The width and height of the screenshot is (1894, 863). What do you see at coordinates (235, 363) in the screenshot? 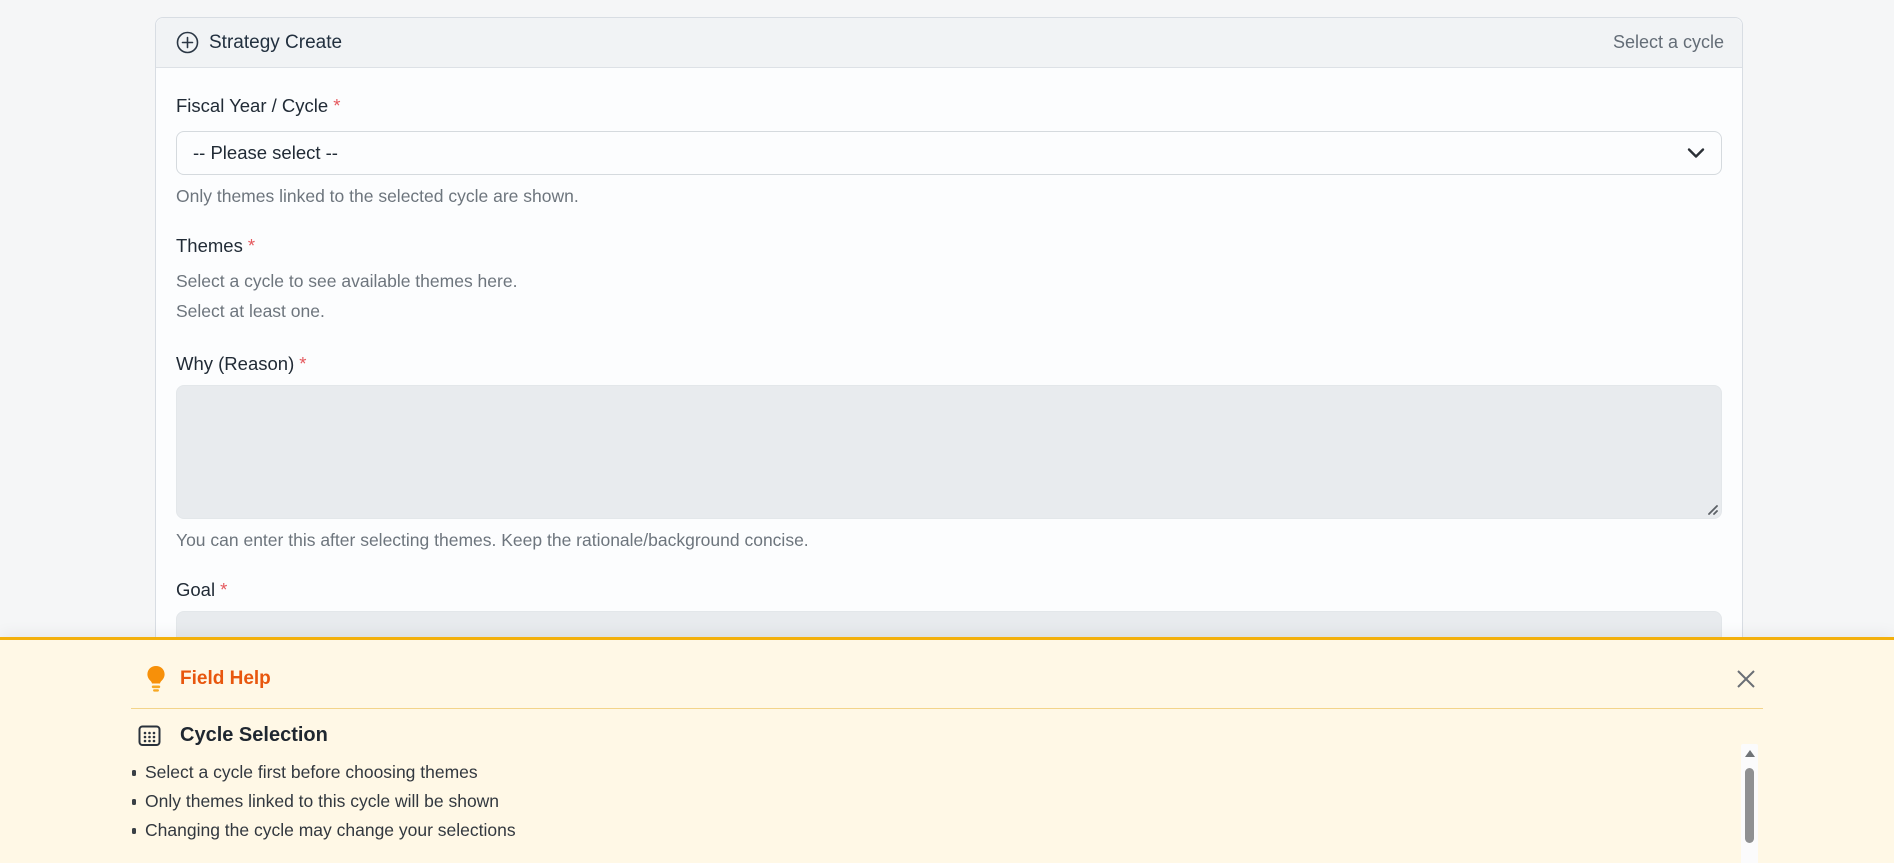
I see `why-label-text: Why (Reason)` at bounding box center [235, 363].